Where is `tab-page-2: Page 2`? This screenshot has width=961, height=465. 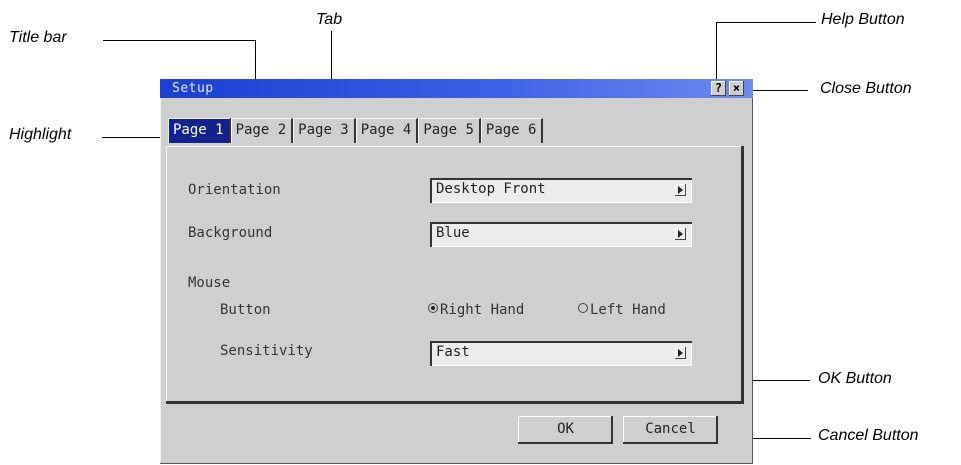 tab-page-2: Page 2 is located at coordinates (262, 130).